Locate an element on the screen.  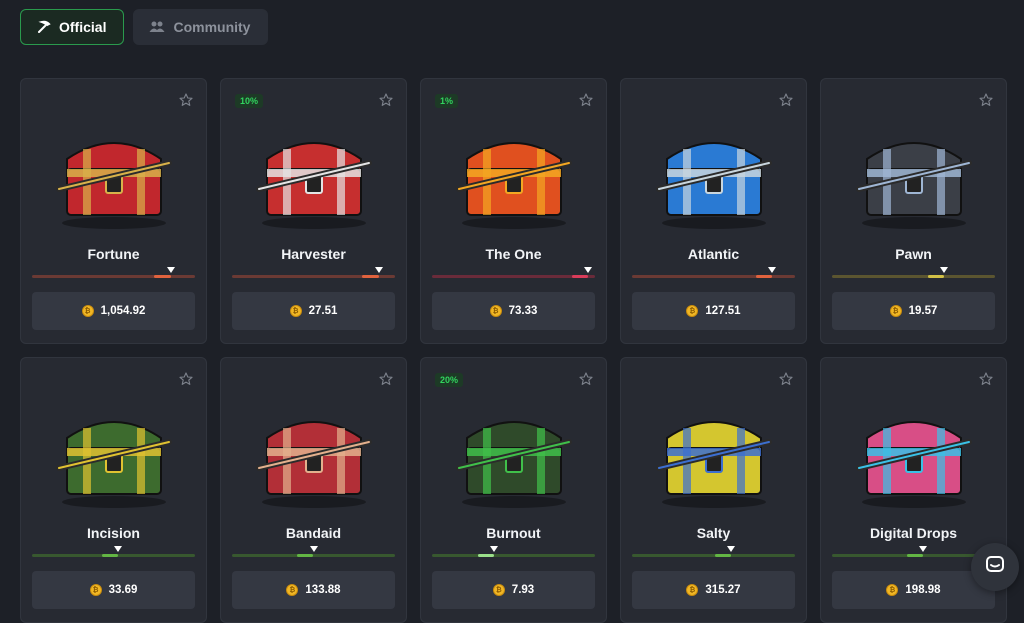
case-price: 7.93 is located at coordinates (523, 590).